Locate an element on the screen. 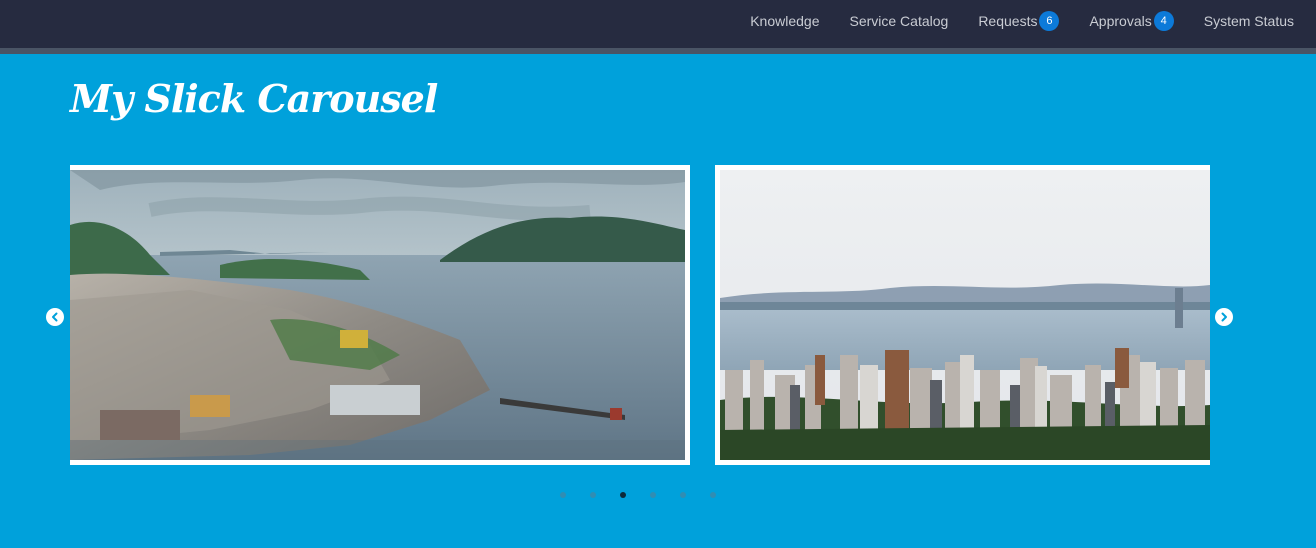  approvals-count-badge: 4 is located at coordinates (1163, 21).